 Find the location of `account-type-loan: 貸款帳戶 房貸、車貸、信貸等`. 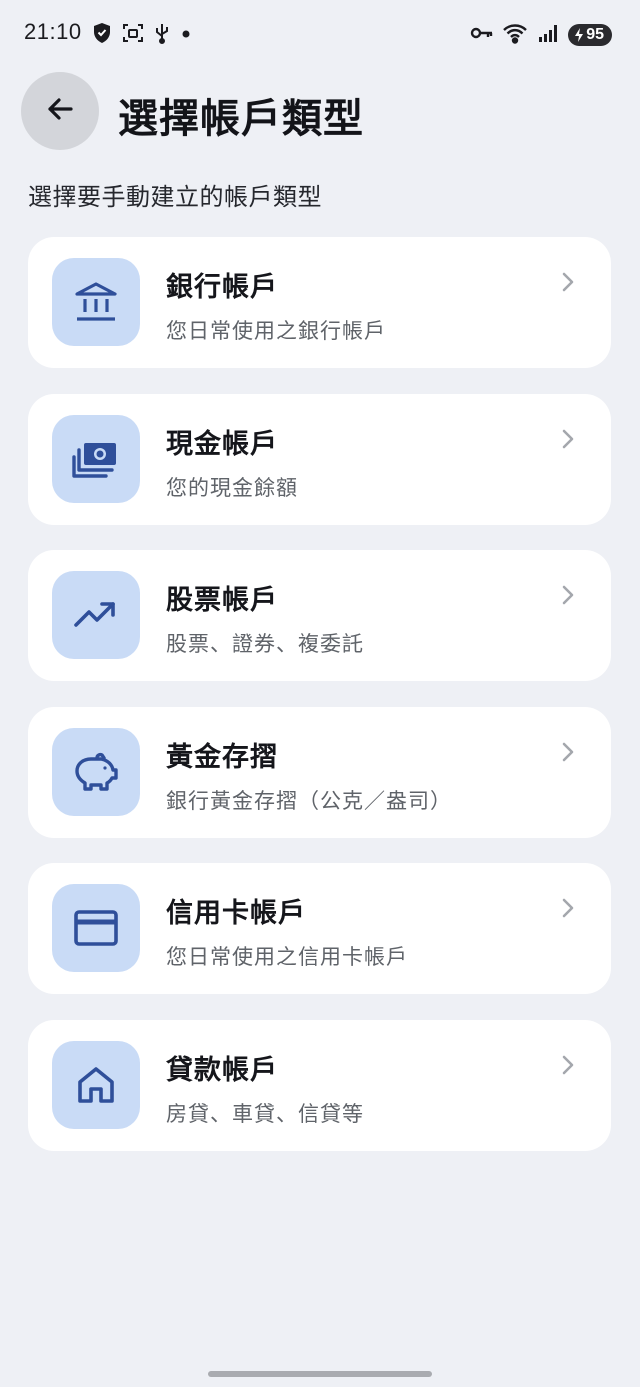

account-type-loan: 貸款帳戶 房貸、車貸、信貸等 is located at coordinates (319, 1085).